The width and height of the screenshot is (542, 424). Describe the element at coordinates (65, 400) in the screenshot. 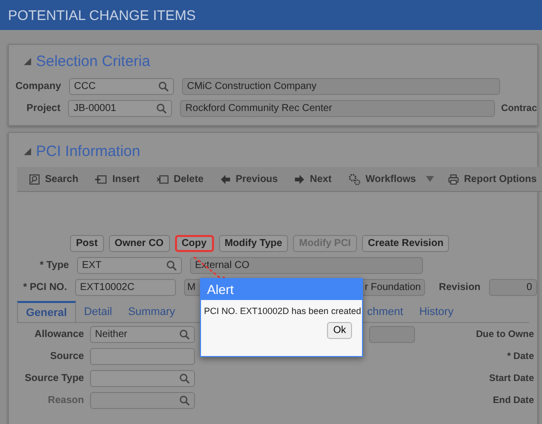

I see `field-label: Reason` at that location.